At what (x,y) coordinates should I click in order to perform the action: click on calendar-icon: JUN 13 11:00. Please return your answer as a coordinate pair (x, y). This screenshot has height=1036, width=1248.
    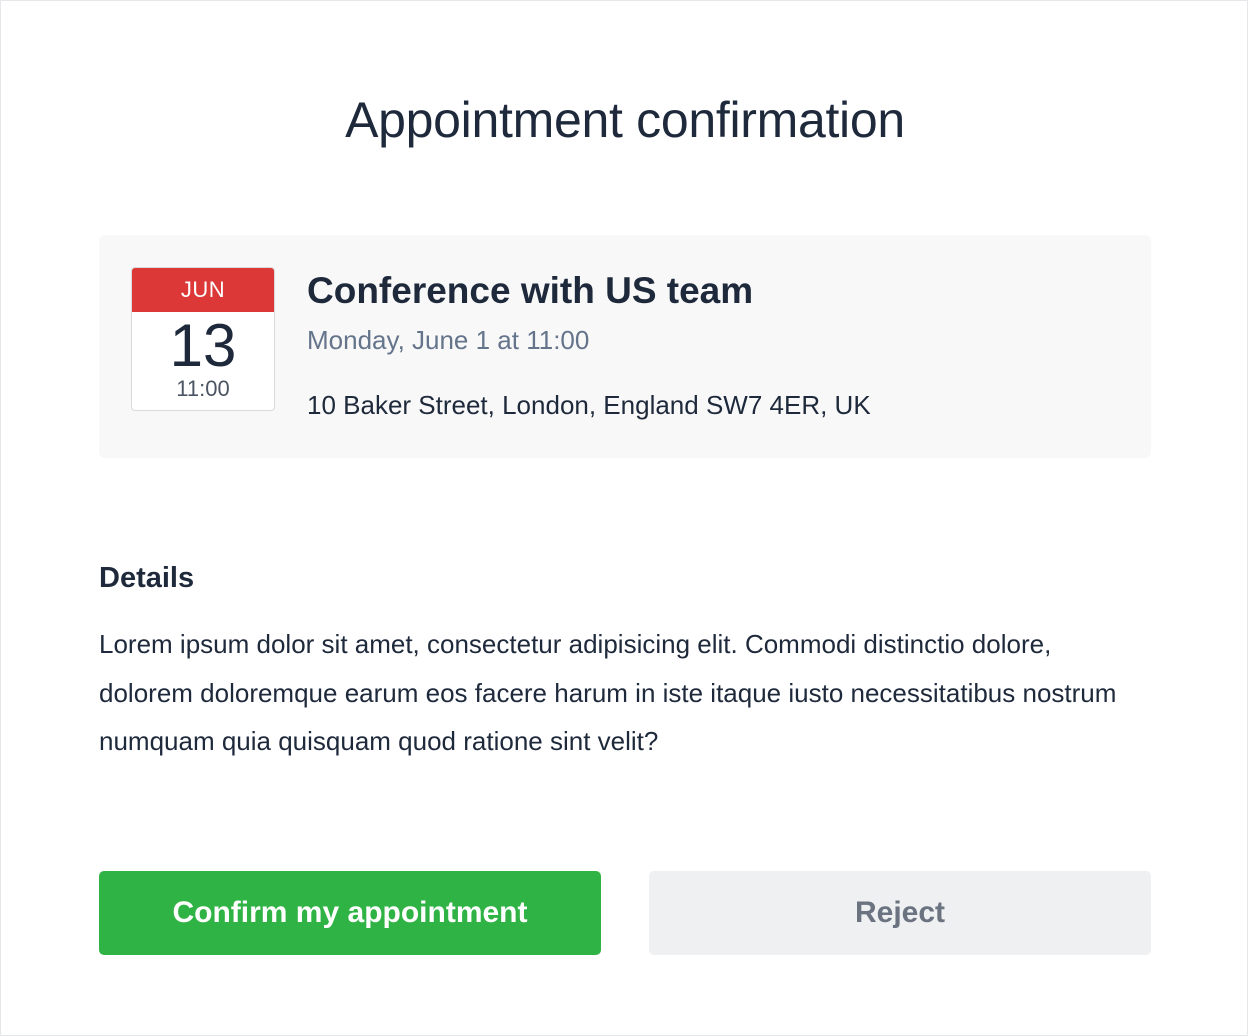
    Looking at the image, I should click on (203, 339).